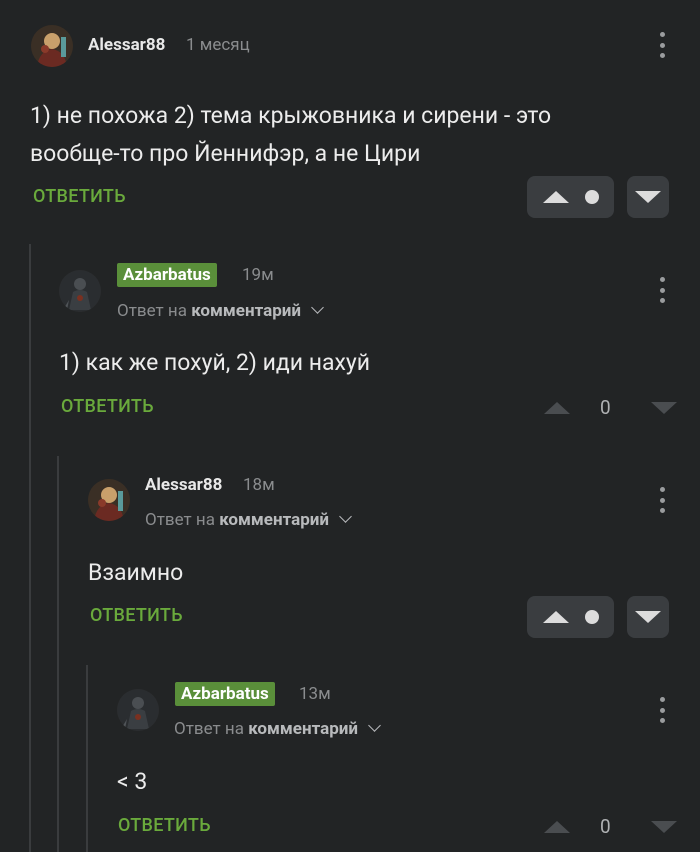 Image resolution: width=700 pixels, height=852 pixels. I want to click on comment-text-line: < 3, so click(132, 781).